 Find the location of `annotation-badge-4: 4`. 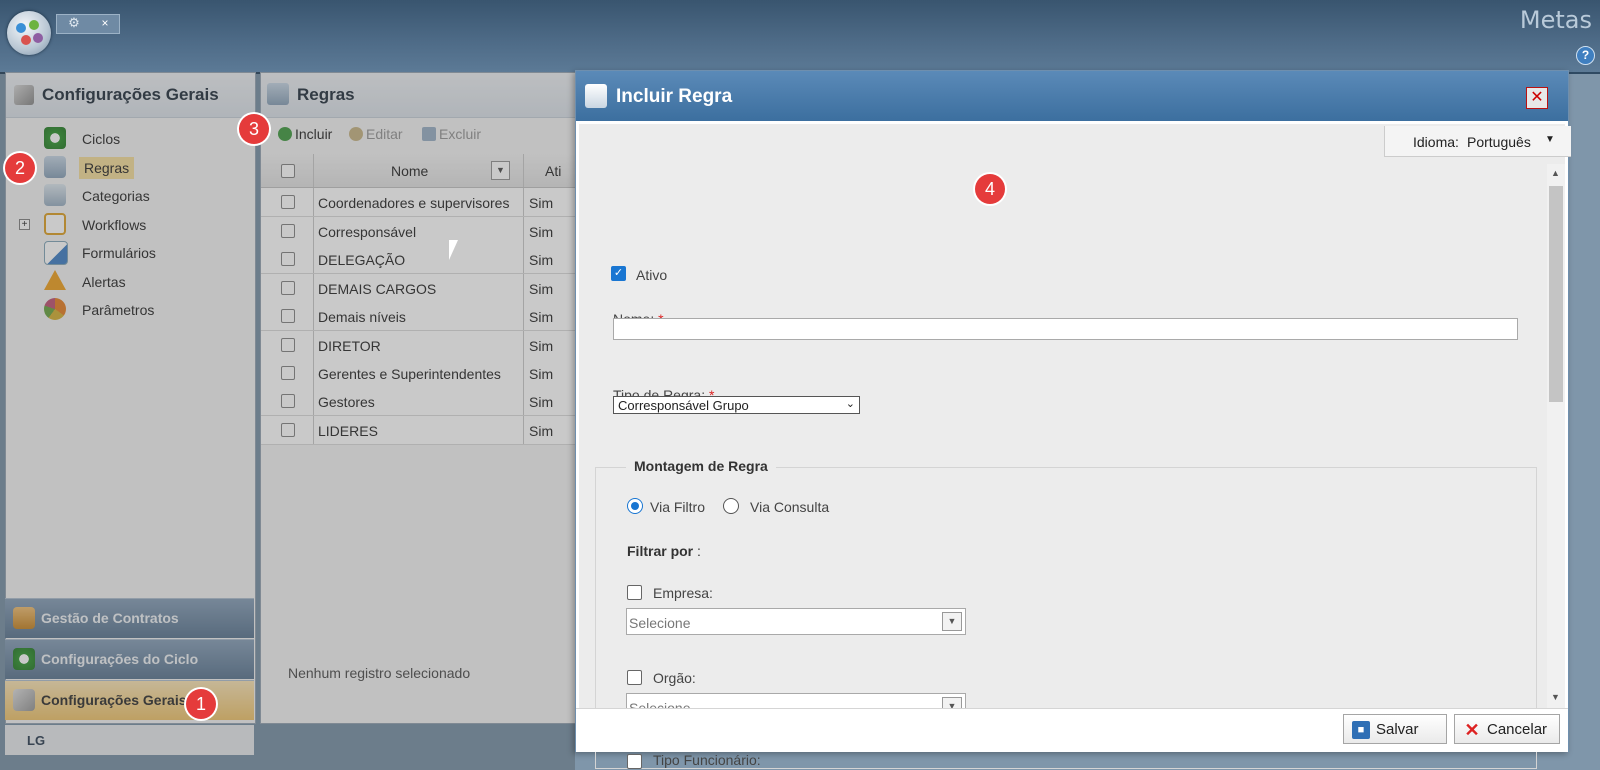

annotation-badge-4: 4 is located at coordinates (990, 189).